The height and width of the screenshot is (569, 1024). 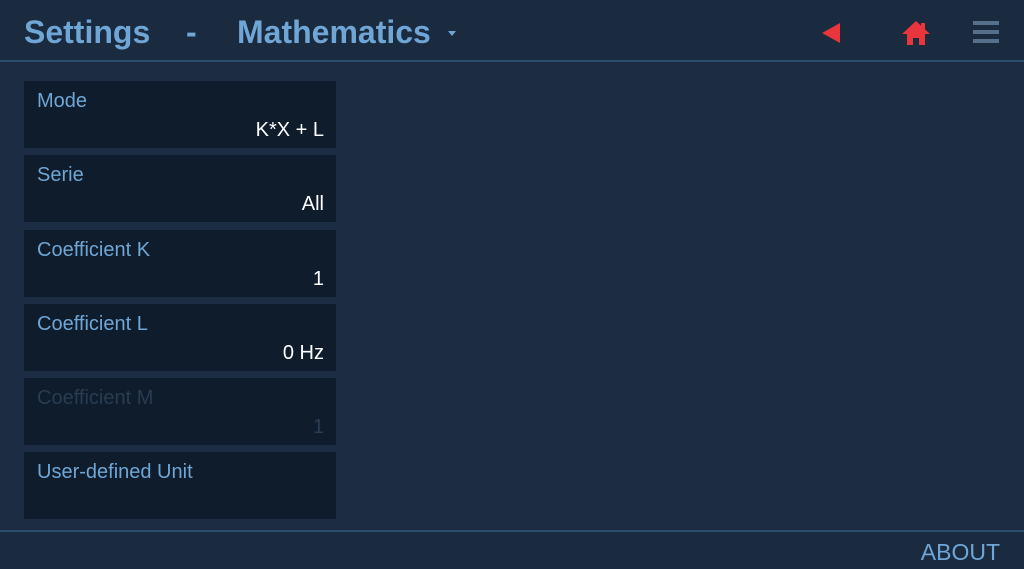 What do you see at coordinates (180, 485) in the screenshot?
I see `setting-user-defined-unit: User-defined Unit` at bounding box center [180, 485].